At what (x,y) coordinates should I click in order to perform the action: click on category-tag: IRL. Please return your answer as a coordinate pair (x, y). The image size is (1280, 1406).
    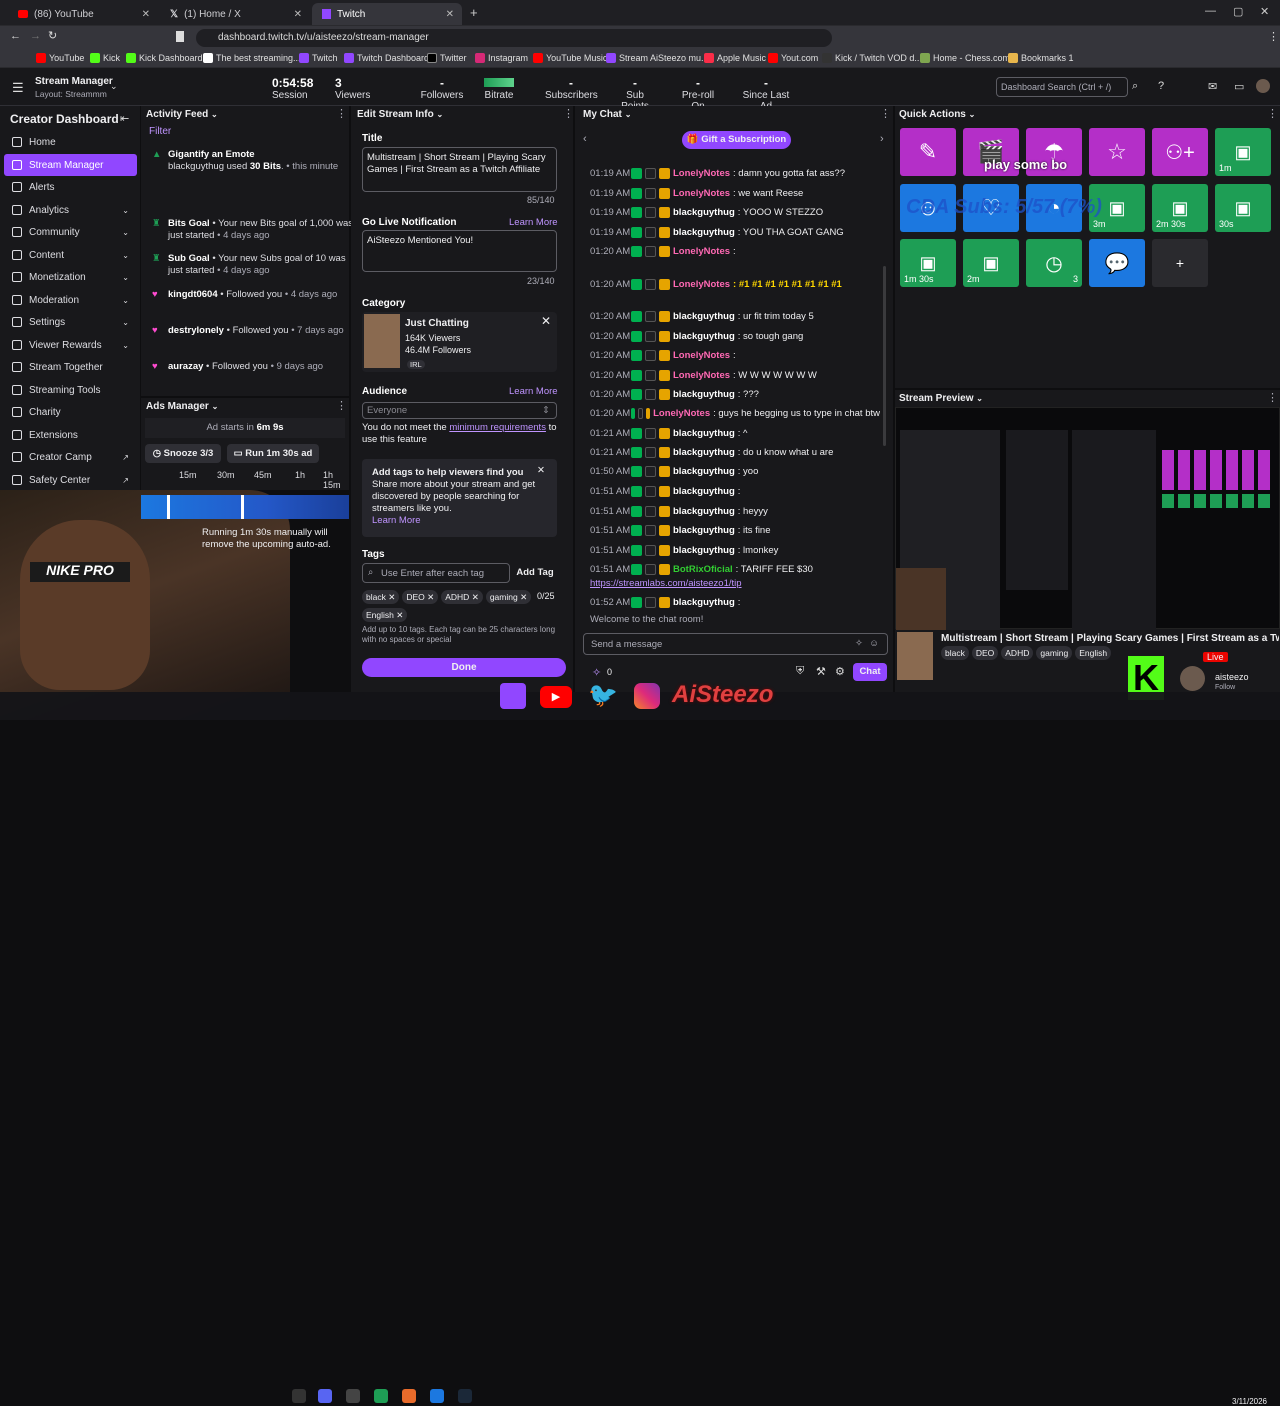
    Looking at the image, I should click on (416, 364).